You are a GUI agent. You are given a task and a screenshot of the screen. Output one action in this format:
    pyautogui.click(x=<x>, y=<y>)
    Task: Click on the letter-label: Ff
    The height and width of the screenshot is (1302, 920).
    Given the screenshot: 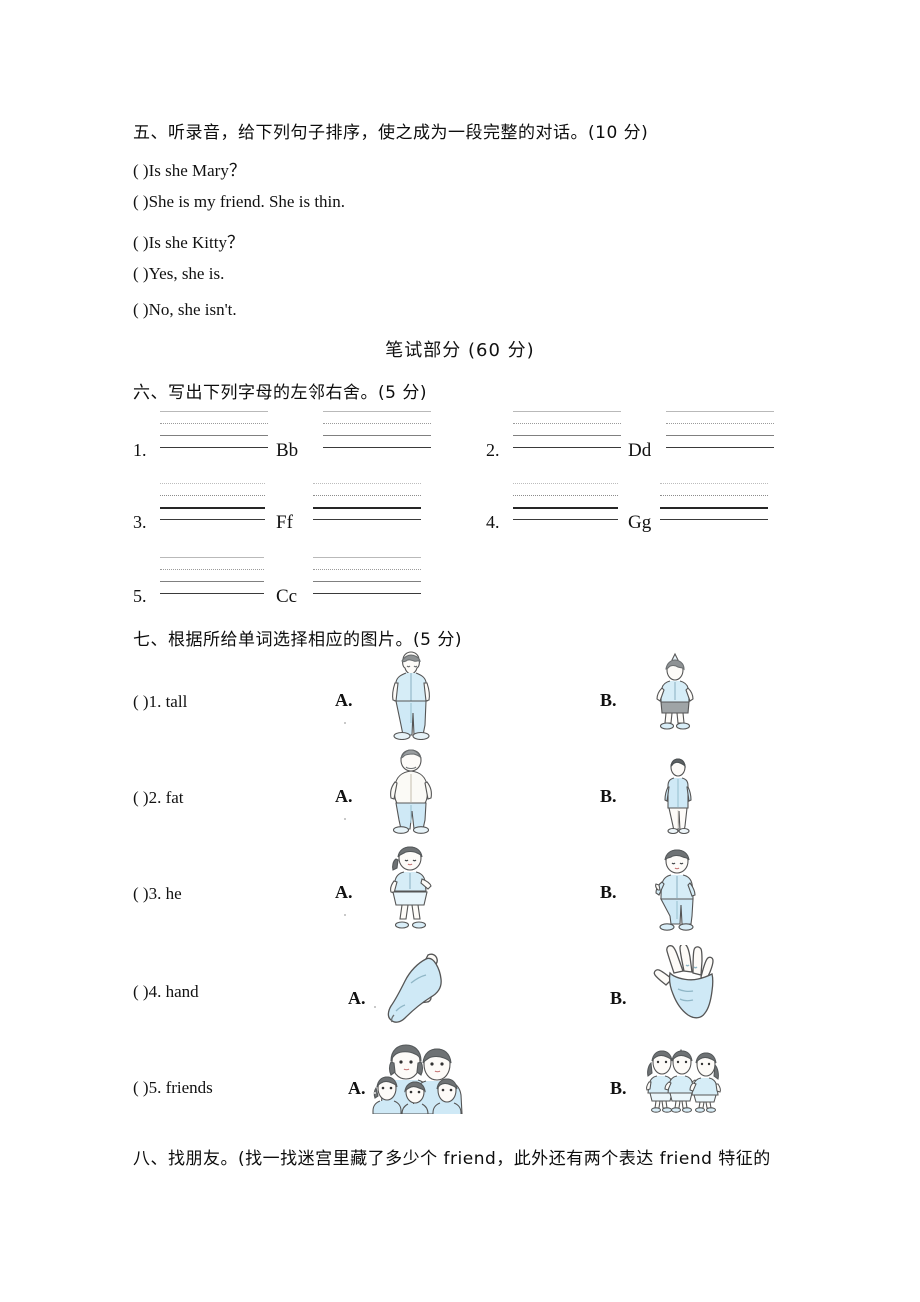 What is the action you would take?
    pyautogui.click(x=284, y=522)
    